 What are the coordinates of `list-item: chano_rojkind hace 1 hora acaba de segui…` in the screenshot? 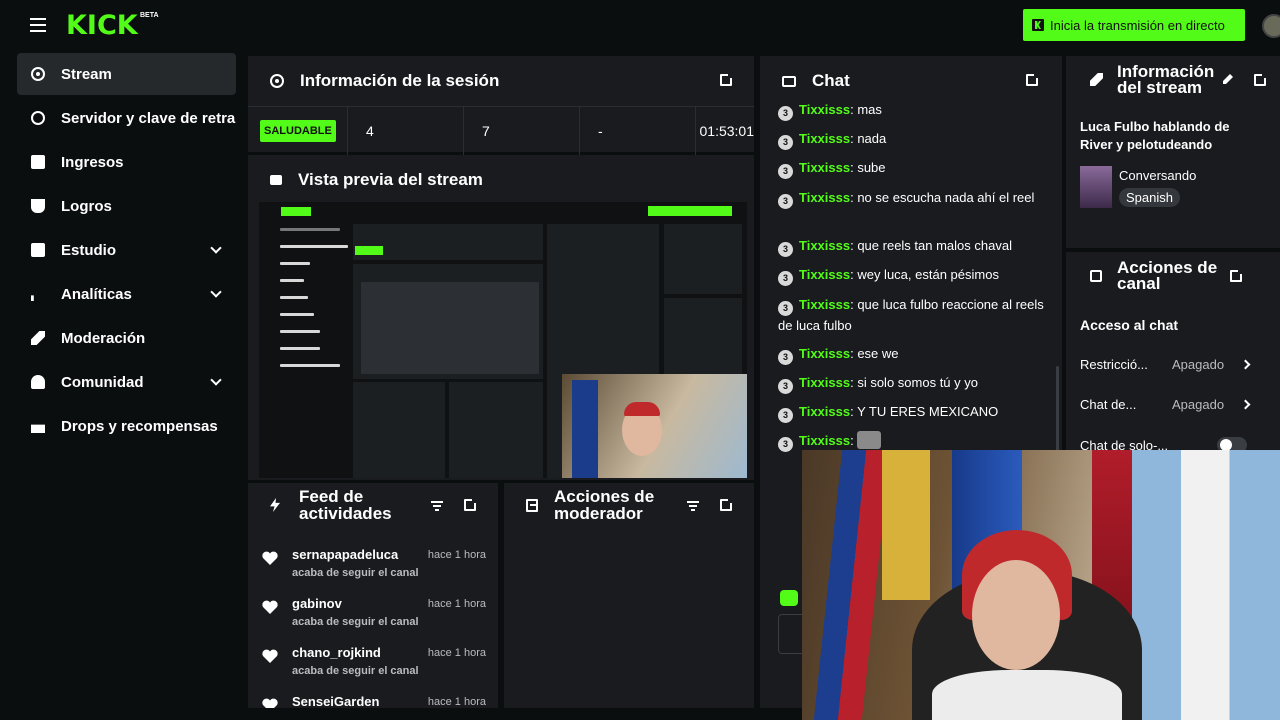 It's located at (374, 664).